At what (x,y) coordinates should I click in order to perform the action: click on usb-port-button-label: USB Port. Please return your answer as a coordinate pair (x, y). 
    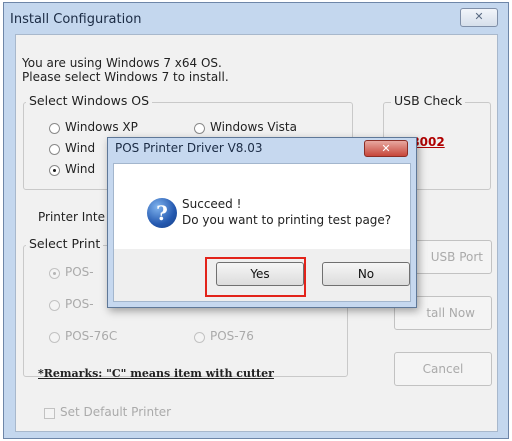
    Looking at the image, I should click on (456, 257).